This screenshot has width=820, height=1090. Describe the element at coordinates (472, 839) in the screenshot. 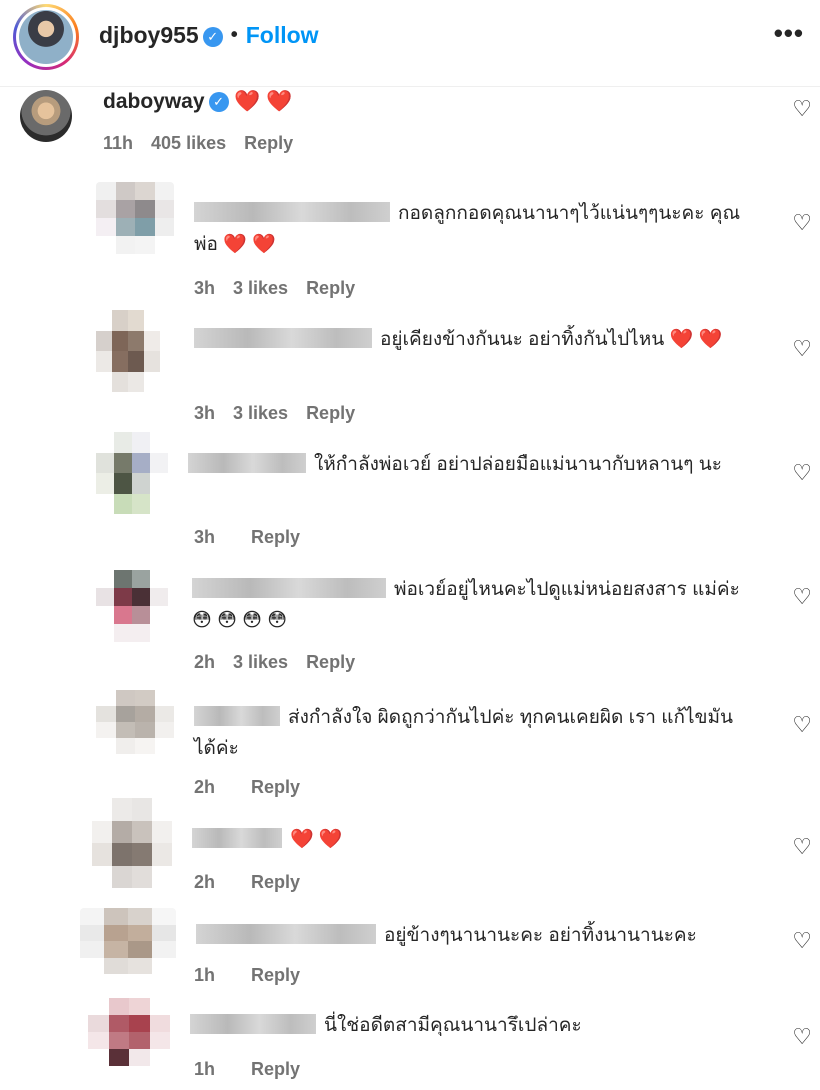

I see `comment-text: ❤️ ❤️` at that location.